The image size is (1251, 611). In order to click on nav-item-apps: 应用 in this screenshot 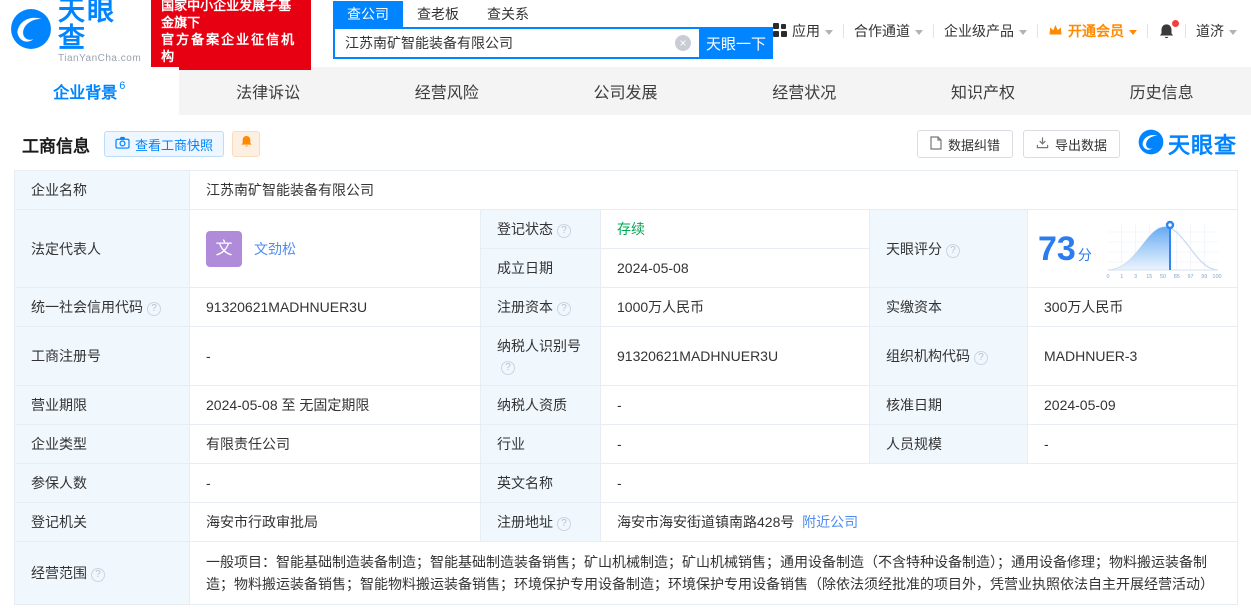, I will do `click(803, 31)`.